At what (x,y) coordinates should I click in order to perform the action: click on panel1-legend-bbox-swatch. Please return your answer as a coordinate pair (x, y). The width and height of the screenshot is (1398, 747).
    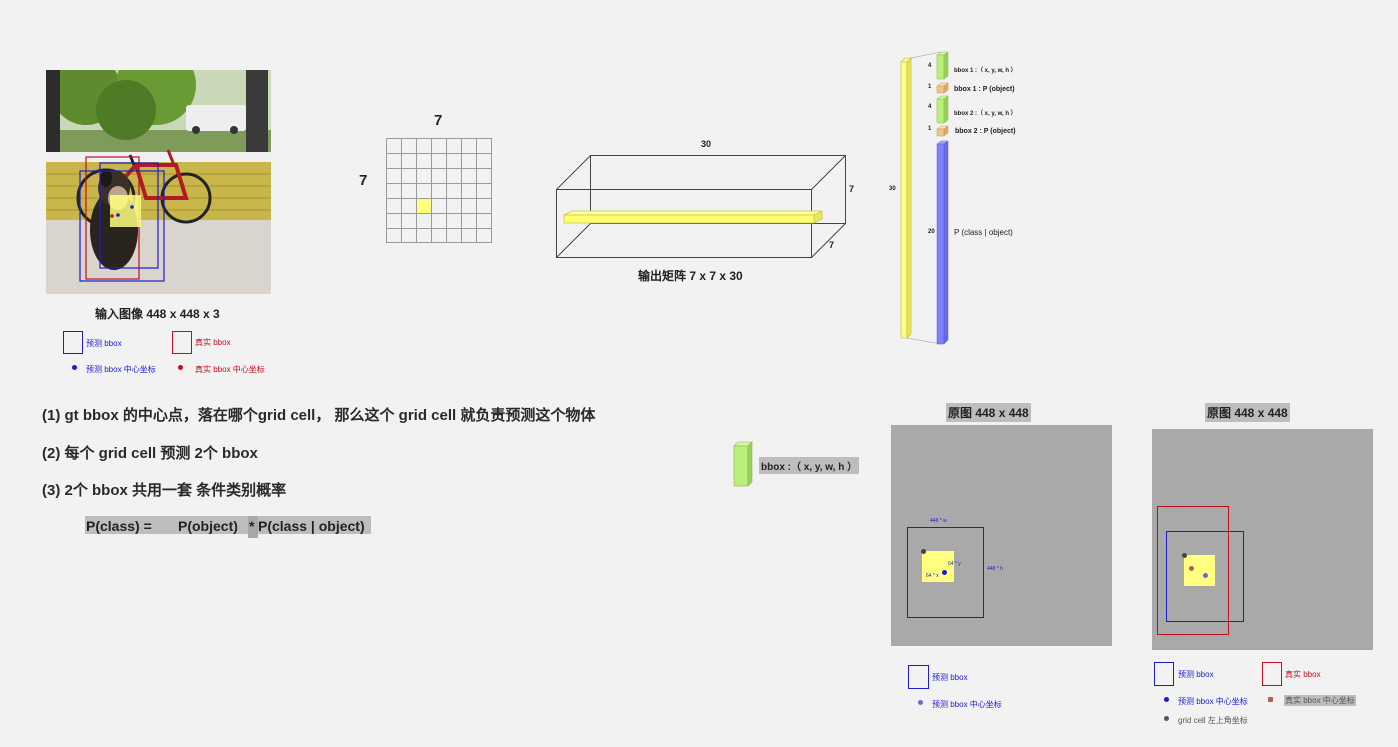
    Looking at the image, I should click on (918, 677).